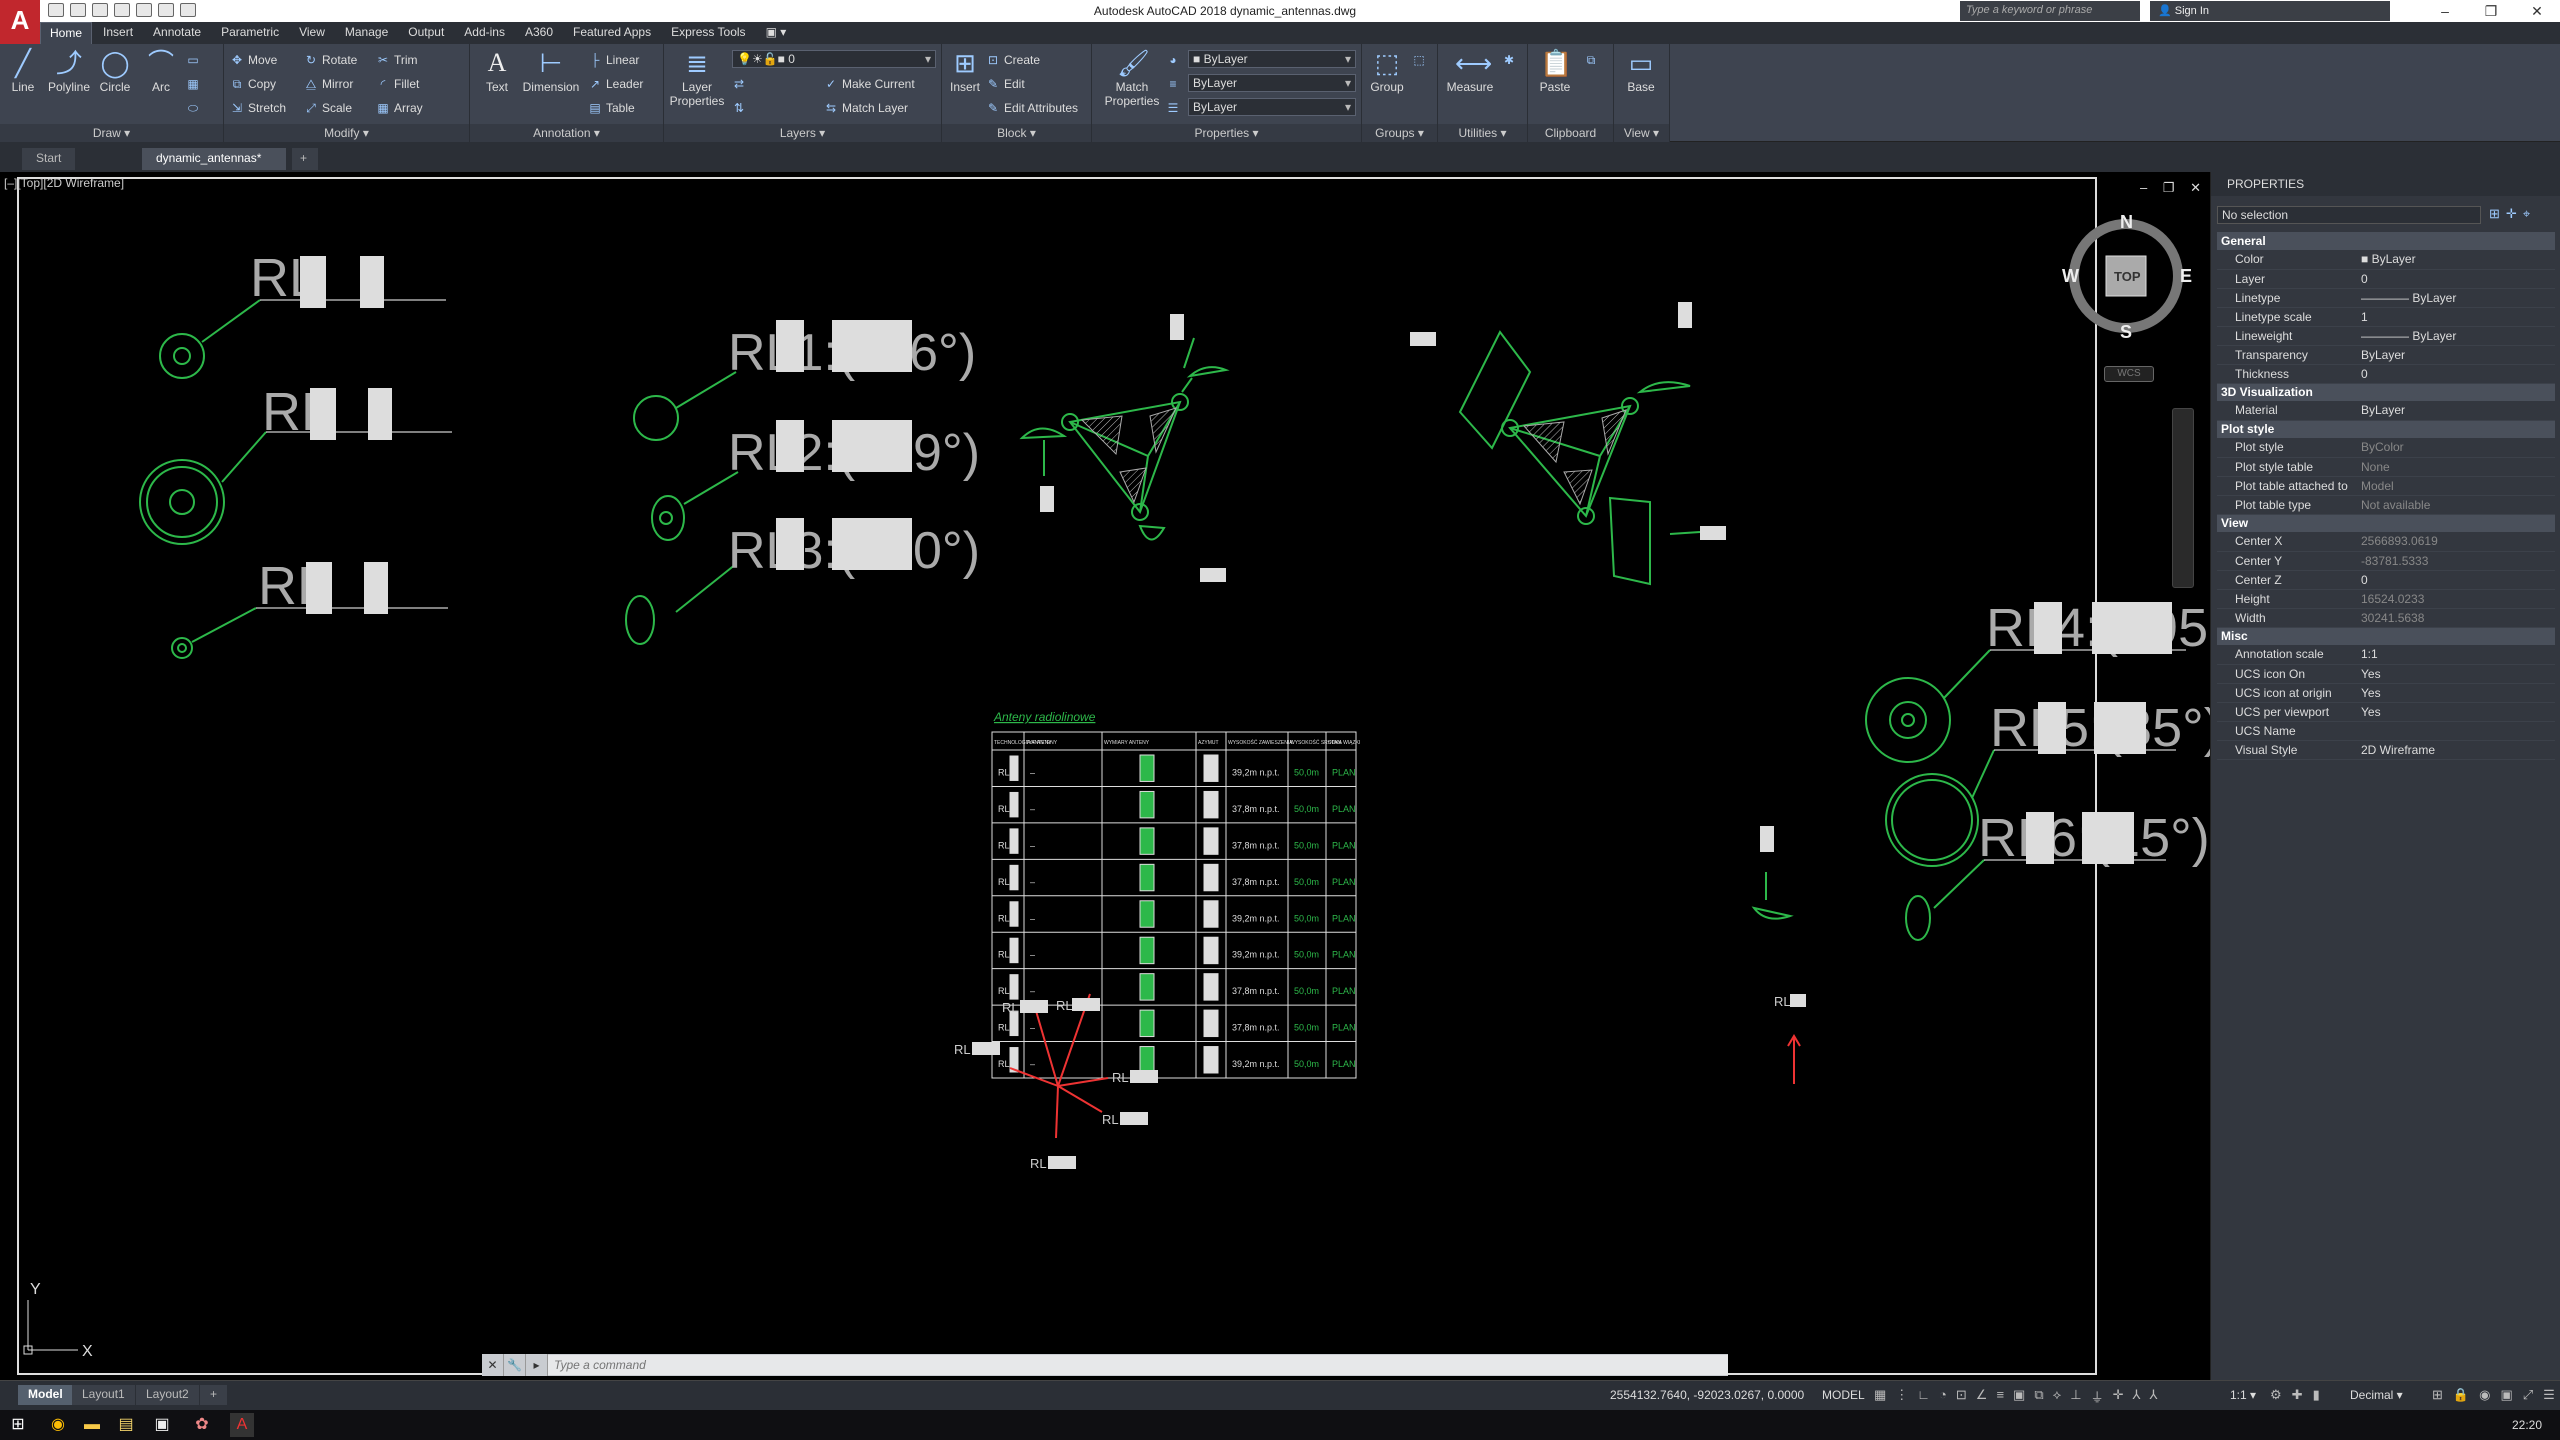 The height and width of the screenshot is (1440, 2560). Describe the element at coordinates (611, 108) in the screenshot. I see `table-button: ▤ Table` at that location.